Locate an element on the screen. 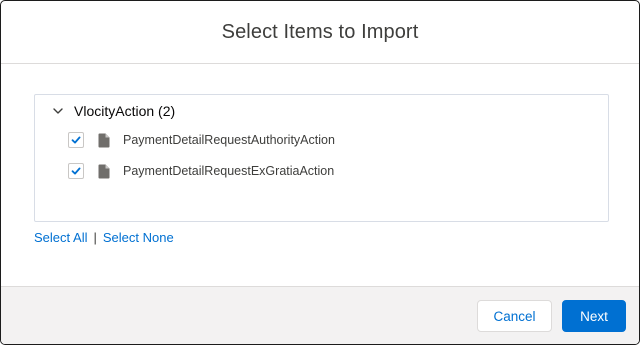 Image resolution: width=640 pixels, height=345 pixels. select-all-link: Select All is located at coordinates (60, 237).